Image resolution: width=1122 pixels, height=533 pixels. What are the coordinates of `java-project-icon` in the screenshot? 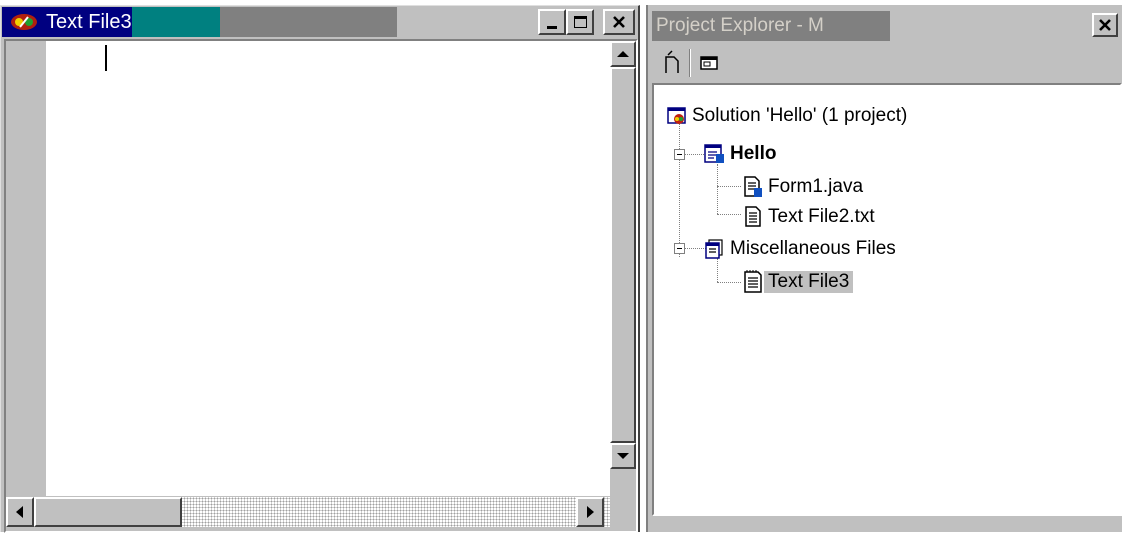 It's located at (714, 153).